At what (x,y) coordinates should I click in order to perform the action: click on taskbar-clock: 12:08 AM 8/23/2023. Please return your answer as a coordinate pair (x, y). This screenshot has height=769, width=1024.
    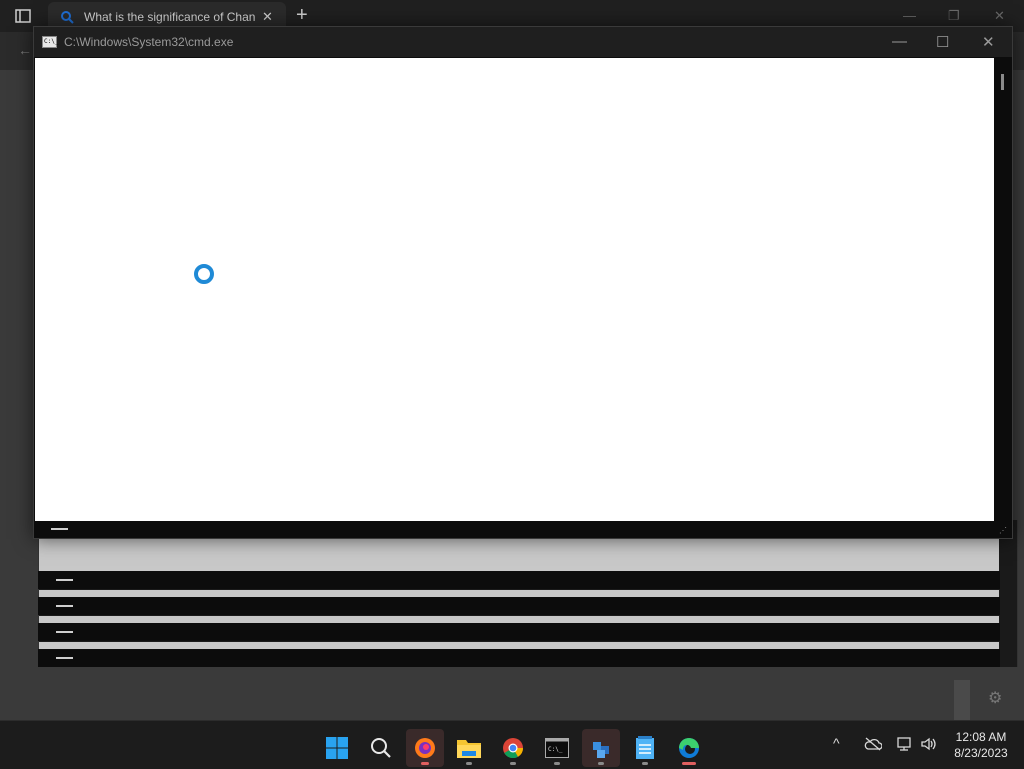
    Looking at the image, I should click on (981, 745).